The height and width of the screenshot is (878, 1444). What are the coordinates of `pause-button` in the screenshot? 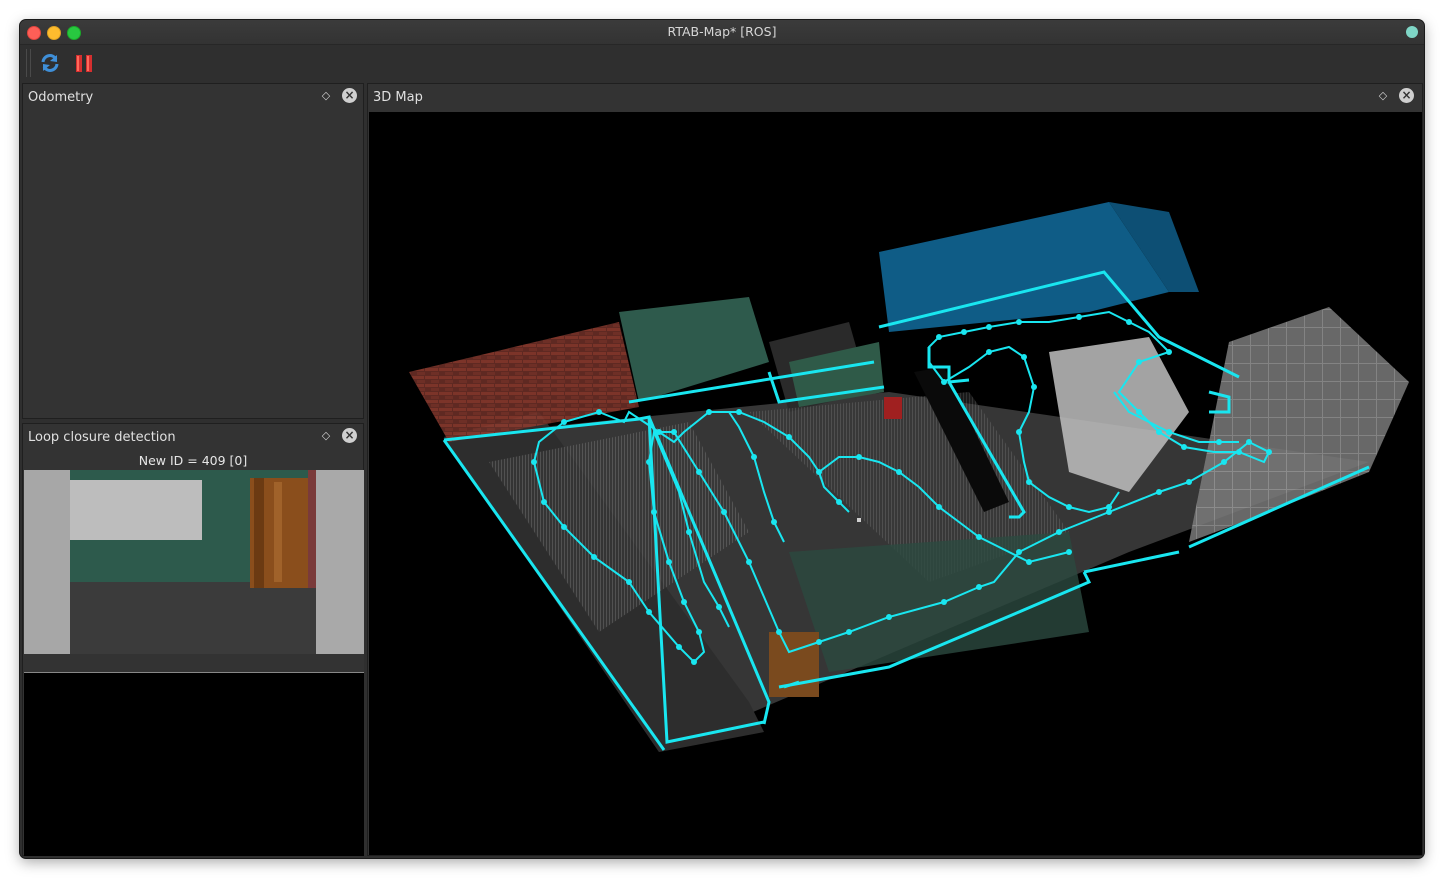 It's located at (84, 63).